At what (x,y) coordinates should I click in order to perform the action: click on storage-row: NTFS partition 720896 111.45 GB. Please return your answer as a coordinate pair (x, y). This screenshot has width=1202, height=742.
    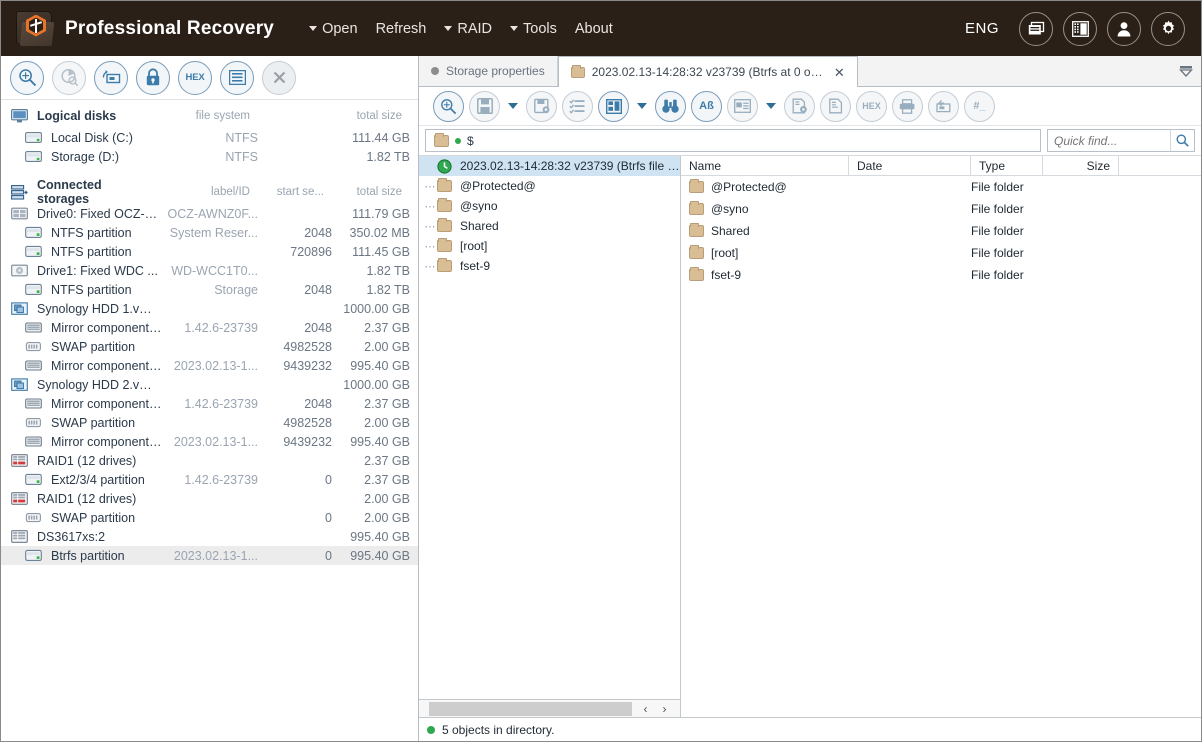
    Looking at the image, I should click on (209, 251).